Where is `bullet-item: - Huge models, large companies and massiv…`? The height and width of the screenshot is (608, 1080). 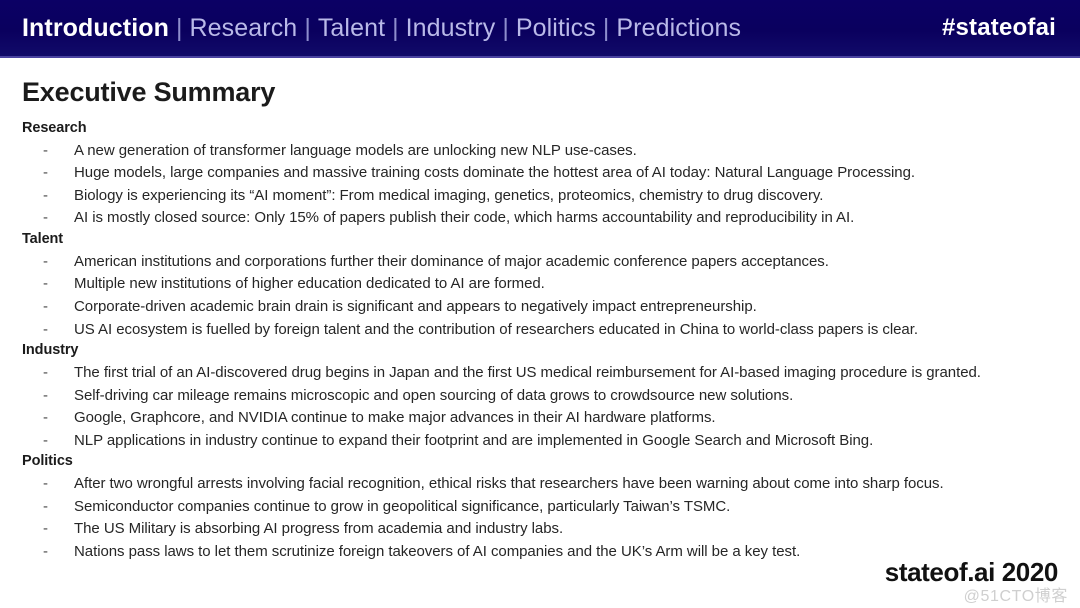
bullet-item: - Huge models, large companies and massiv… is located at coordinates (542, 173).